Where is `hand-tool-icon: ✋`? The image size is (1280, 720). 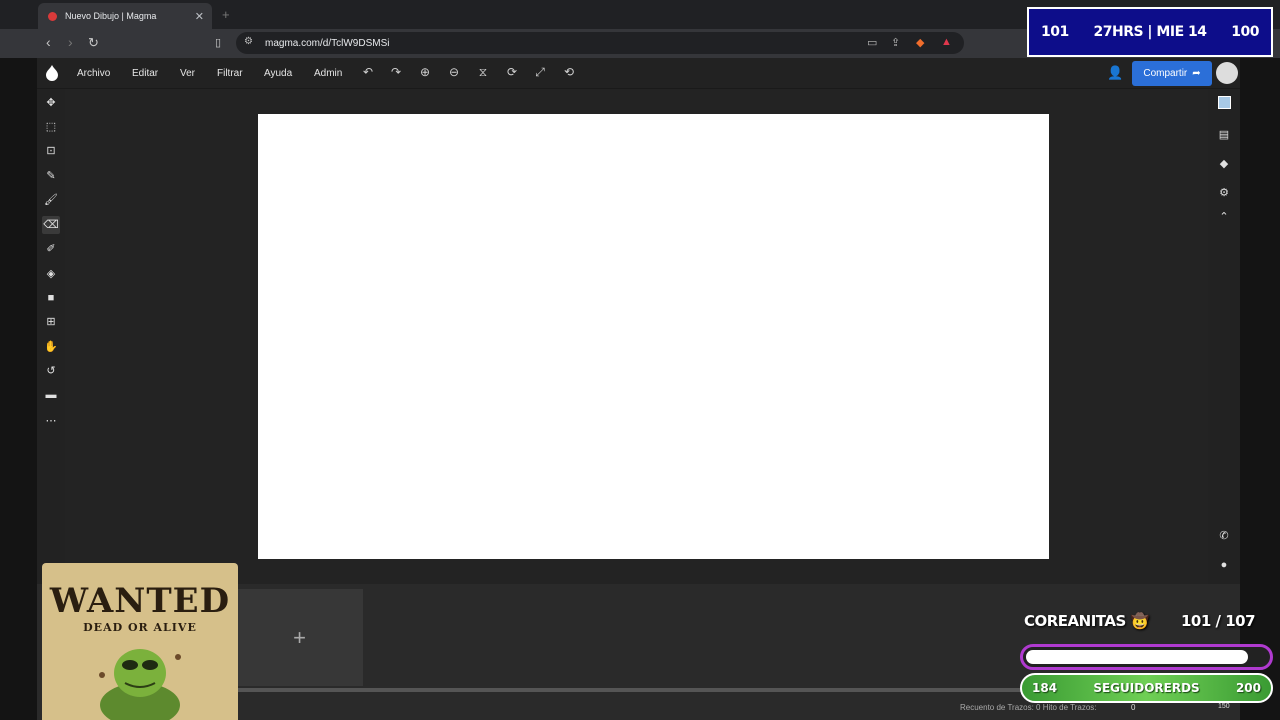 hand-tool-icon: ✋ is located at coordinates (51, 347).